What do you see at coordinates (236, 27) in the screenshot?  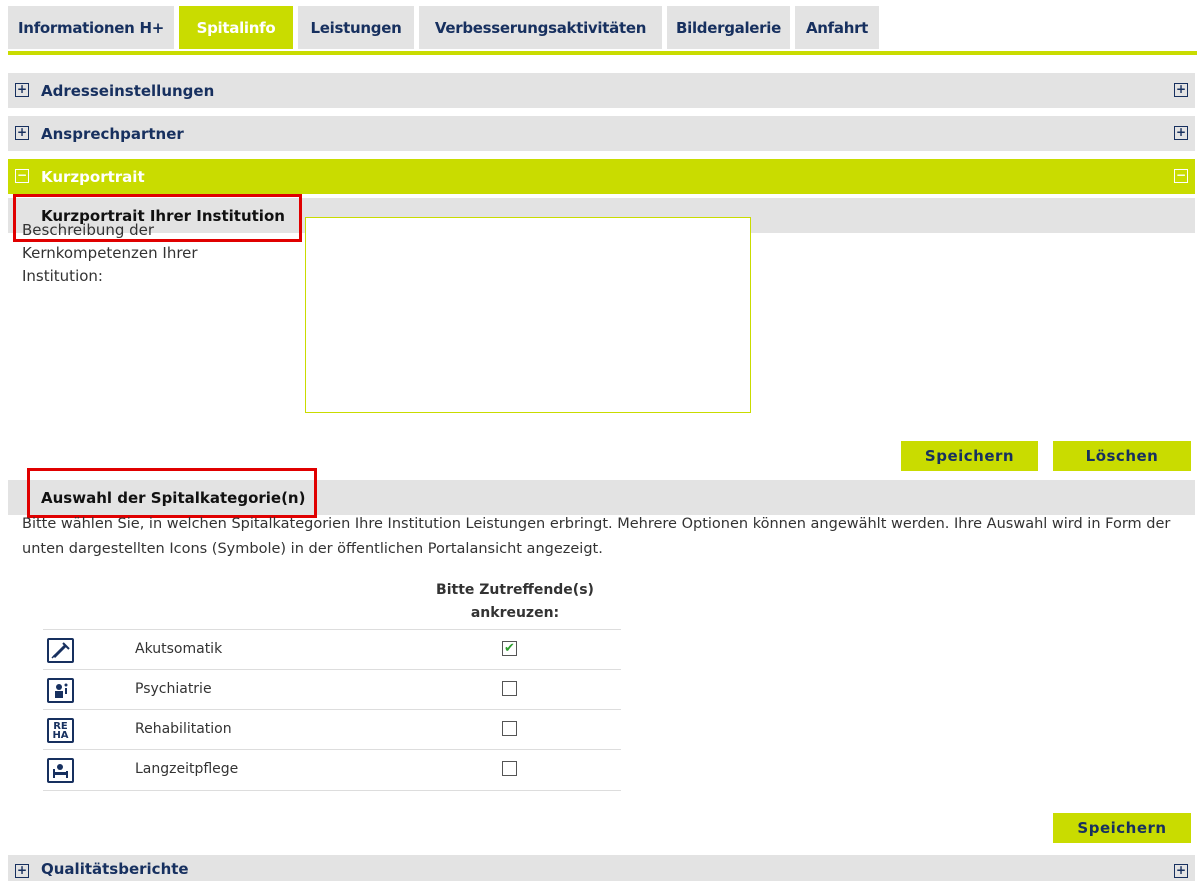 I see `tab-spitalinfo: Spitalinfo` at bounding box center [236, 27].